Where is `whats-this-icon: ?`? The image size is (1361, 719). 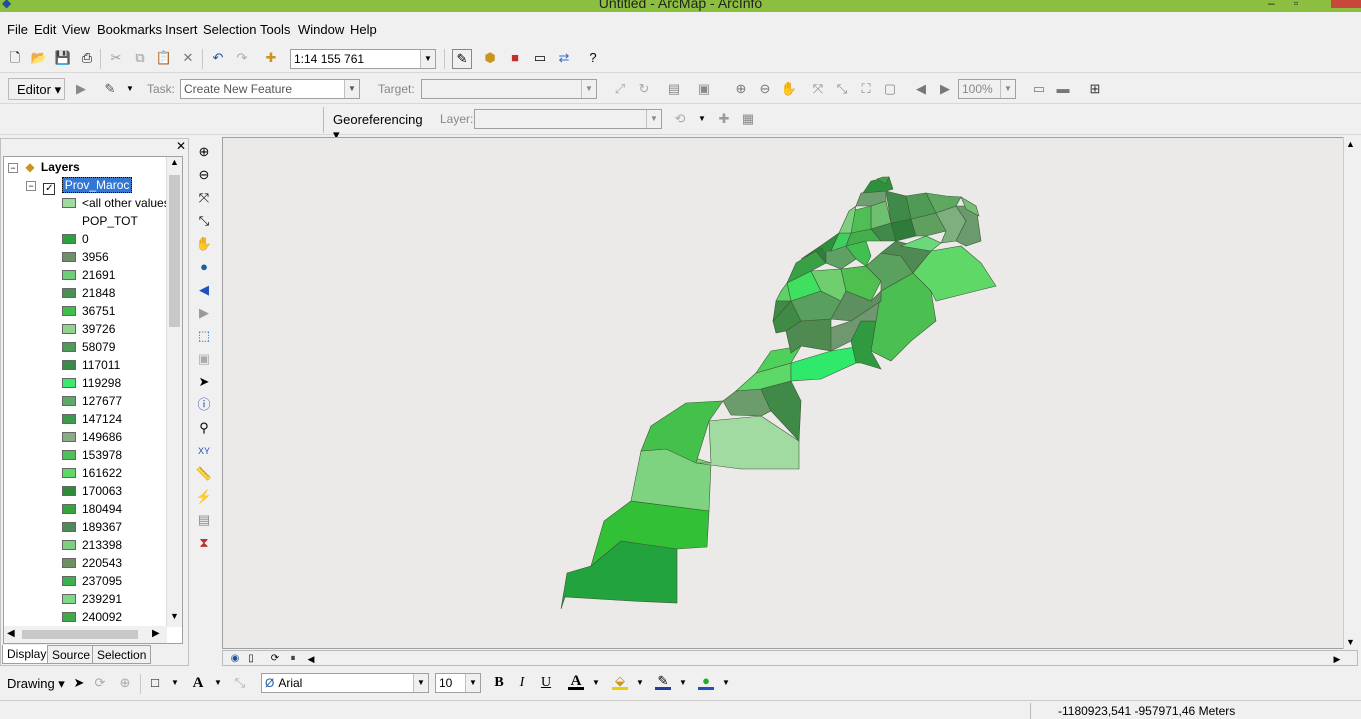 whats-this-icon: ? is located at coordinates (593, 58).